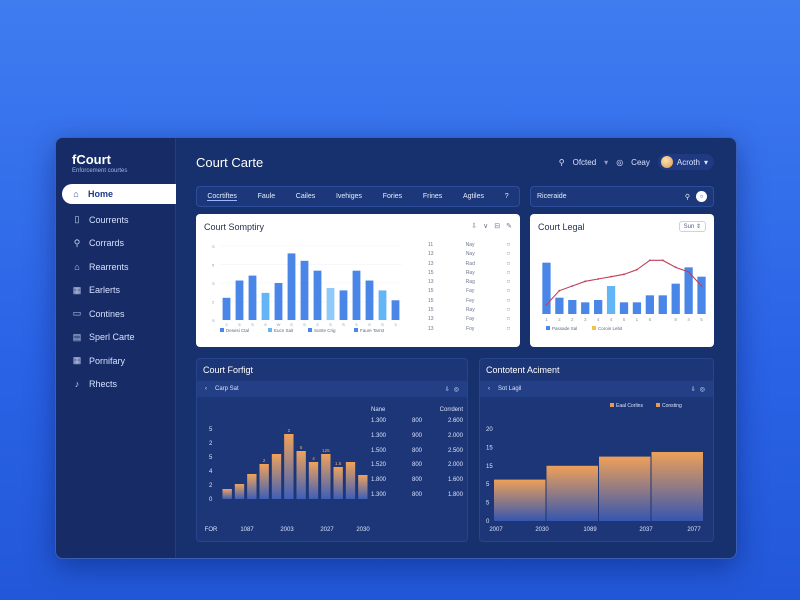 This screenshot has width=800, height=600. What do you see at coordinates (432, 196) in the screenshot?
I see `tab-6: Frines` at bounding box center [432, 196].